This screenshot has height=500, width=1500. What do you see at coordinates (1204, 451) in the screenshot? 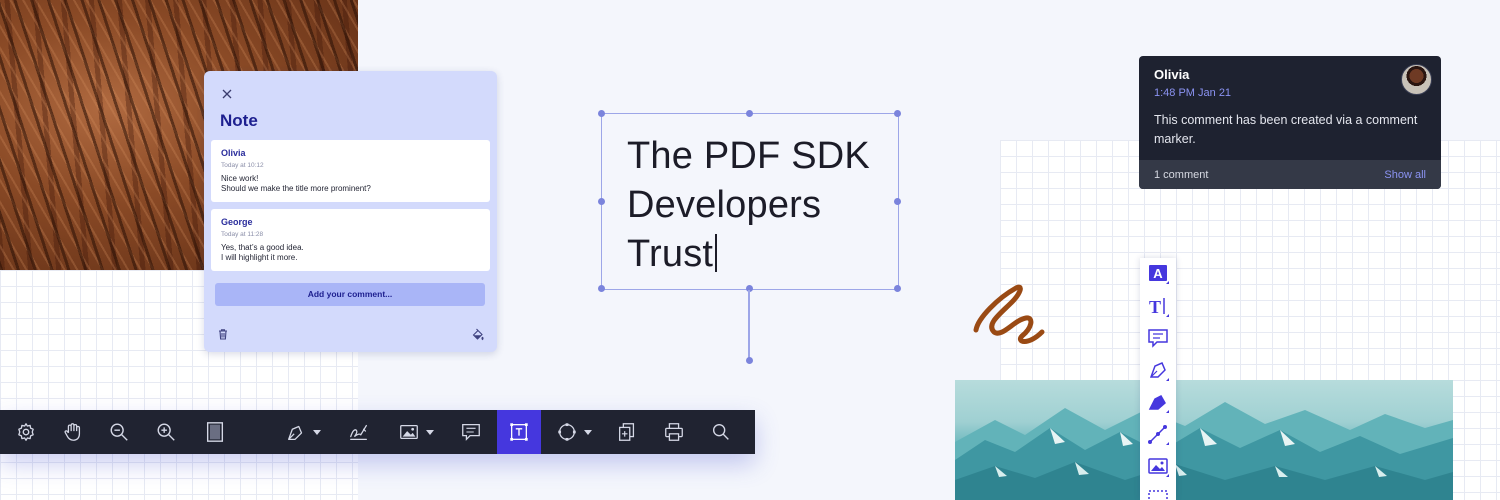
I see `mountain-illustration` at bounding box center [1204, 451].